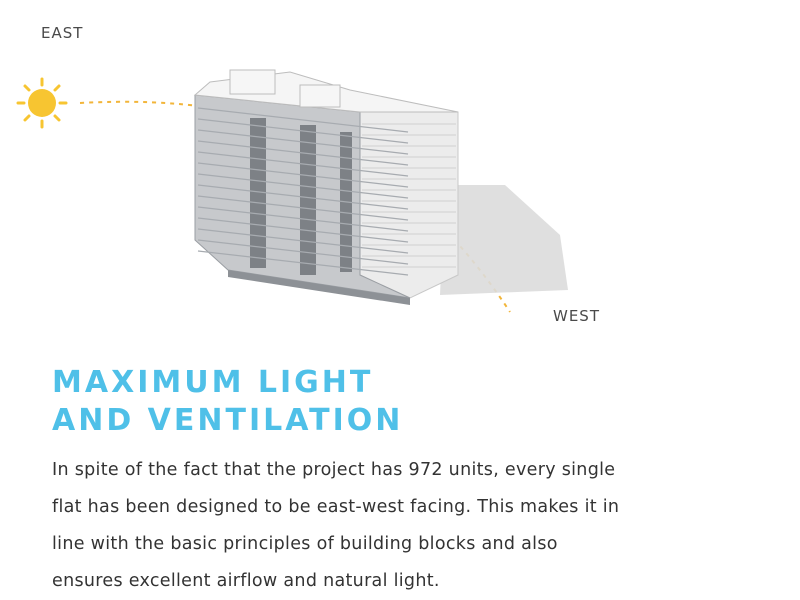 The image size is (800, 600). I want to click on building-shadow, so click(504, 240).